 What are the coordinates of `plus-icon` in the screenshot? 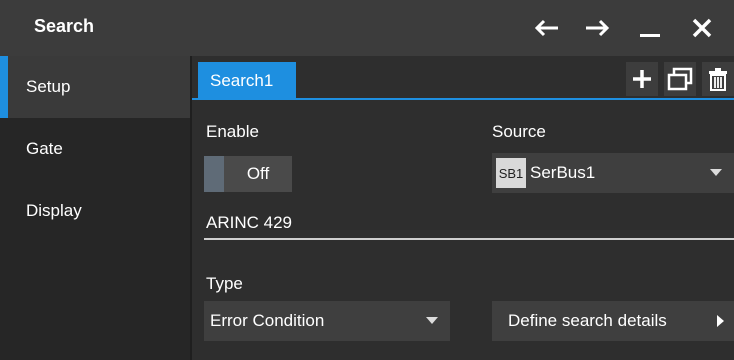 It's located at (642, 79).